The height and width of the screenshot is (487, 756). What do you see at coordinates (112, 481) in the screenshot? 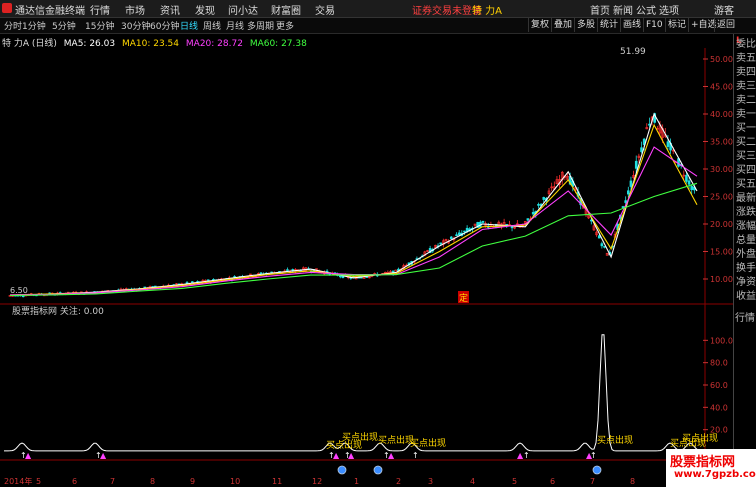
I see `x-axis-label: 7` at bounding box center [112, 481].